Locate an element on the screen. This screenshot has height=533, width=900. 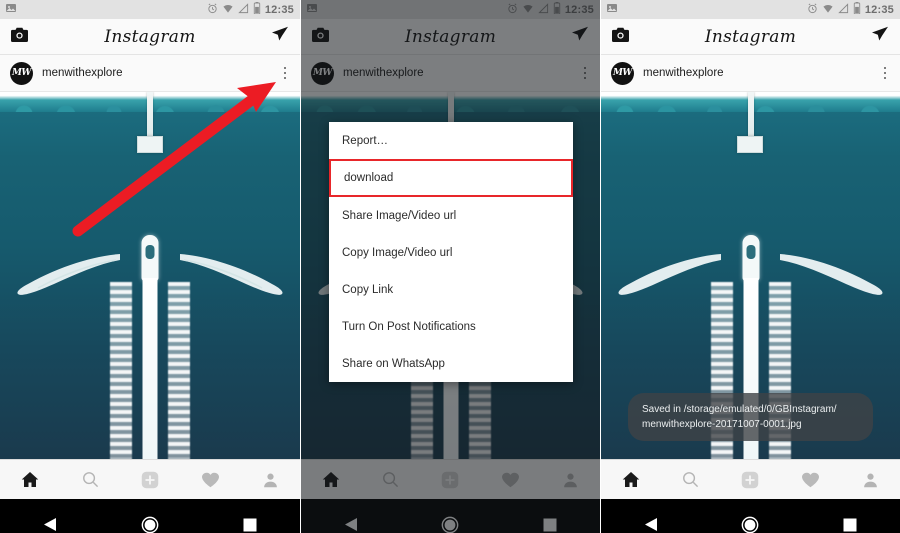
wake-froth-right is located at coordinates (179, 370).